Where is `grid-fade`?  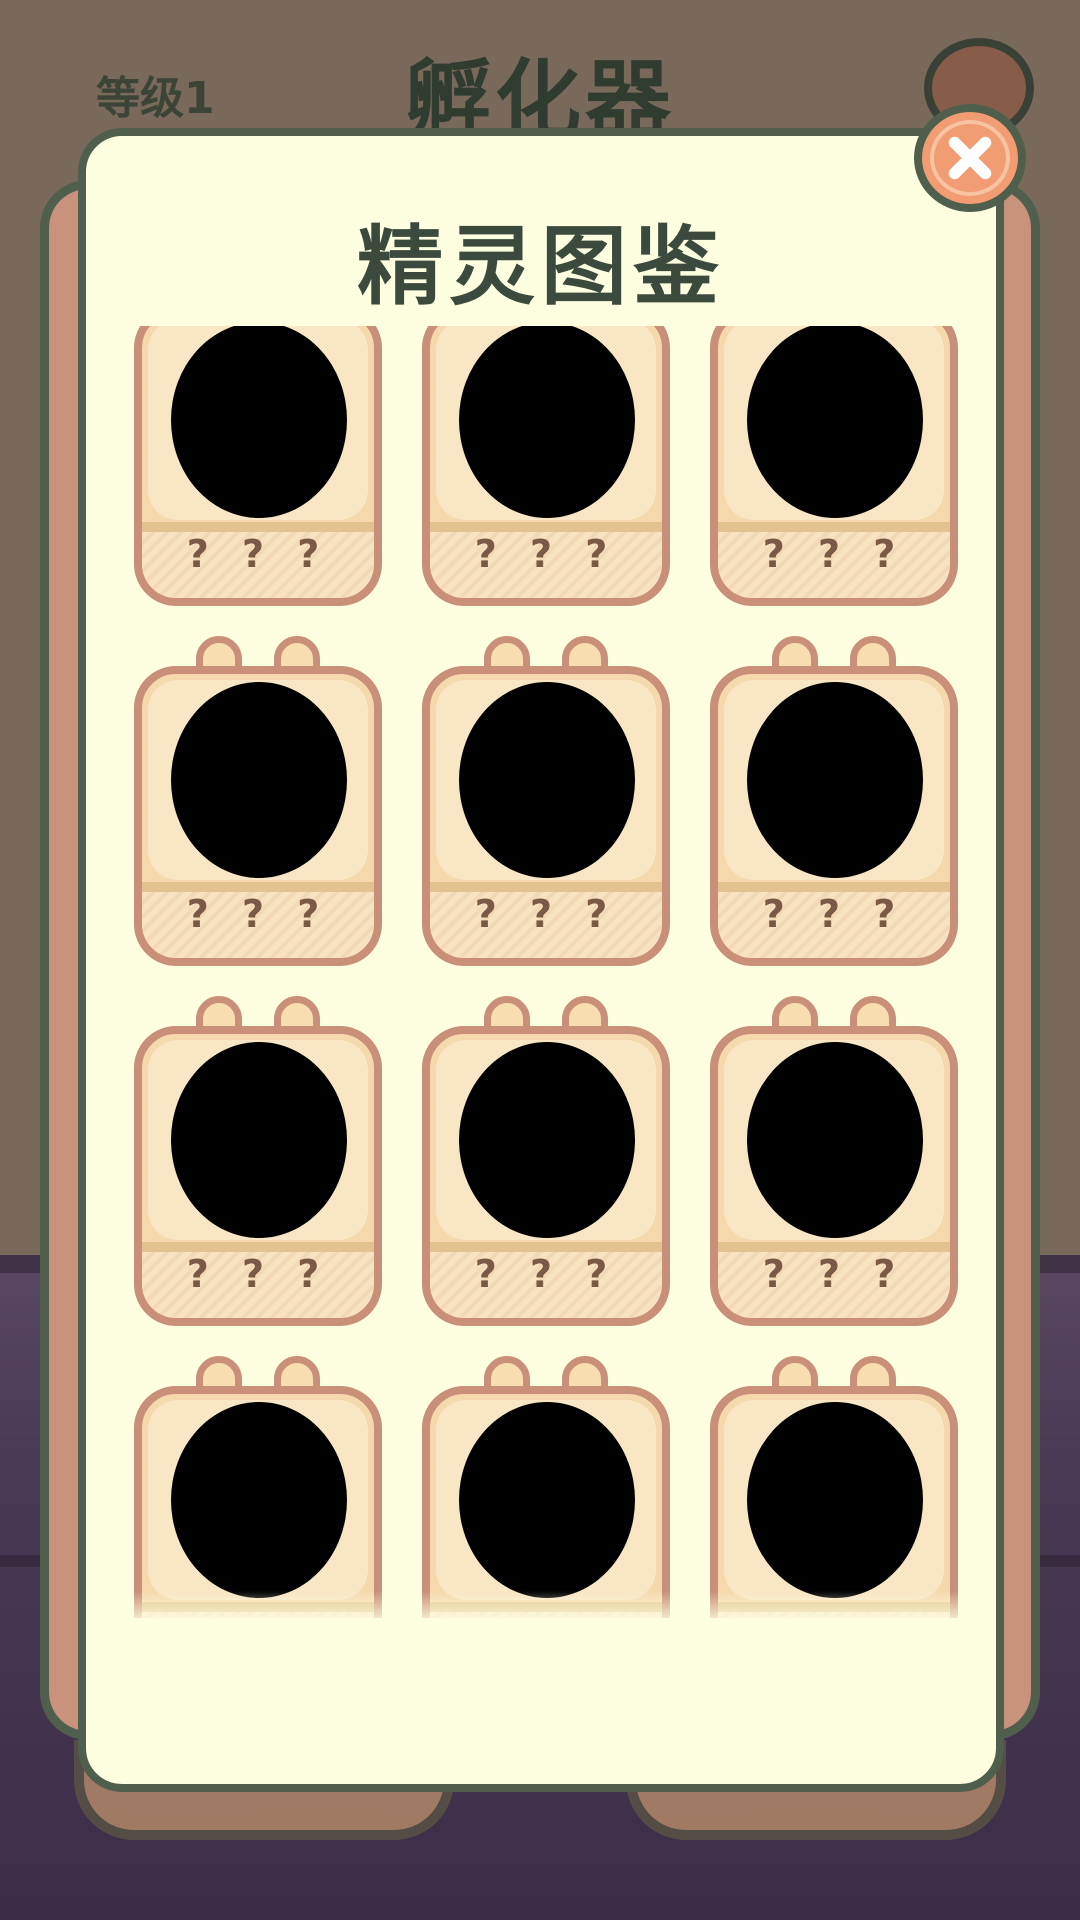 grid-fade is located at coordinates (541, 1608).